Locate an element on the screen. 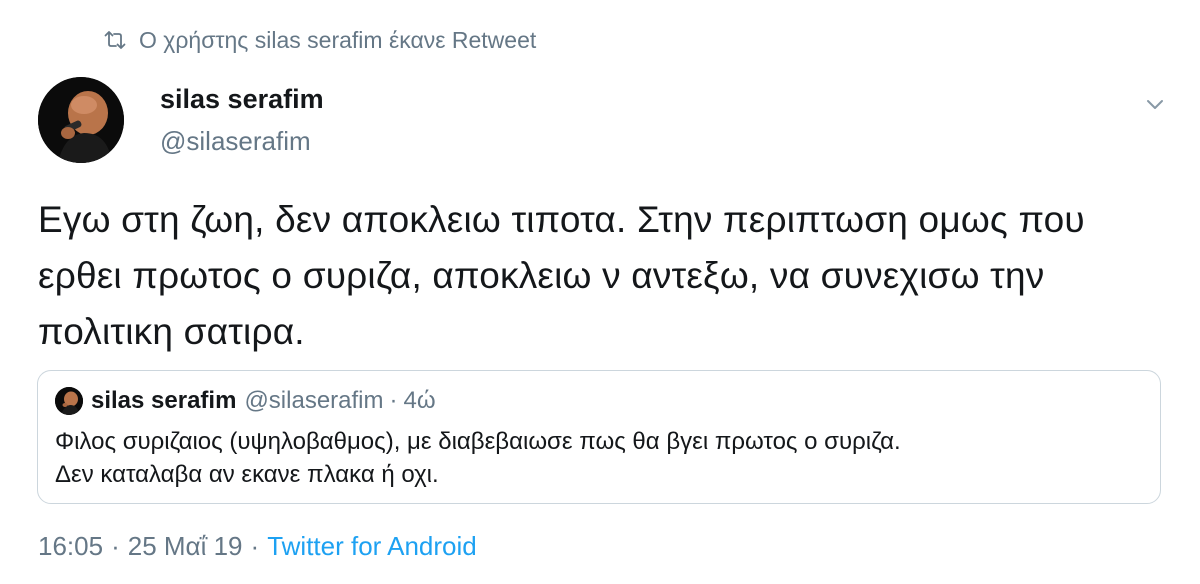 Image resolution: width=1200 pixels, height=584 pixels. quoted-author-name: silas serafim is located at coordinates (164, 400).